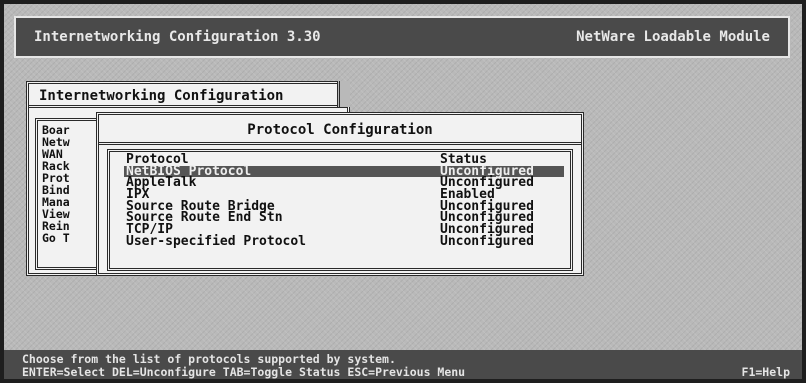 The height and width of the screenshot is (383, 806). I want to click on app-title: Internetworking Configuration 3.30, so click(177, 37).